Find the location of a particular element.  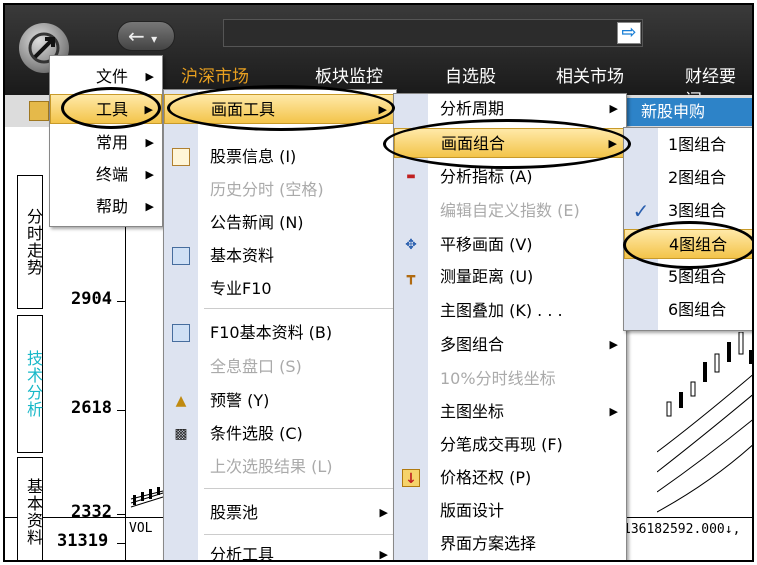

menu-item-theme-select: 界面方案选择 is located at coordinates (510, 544).